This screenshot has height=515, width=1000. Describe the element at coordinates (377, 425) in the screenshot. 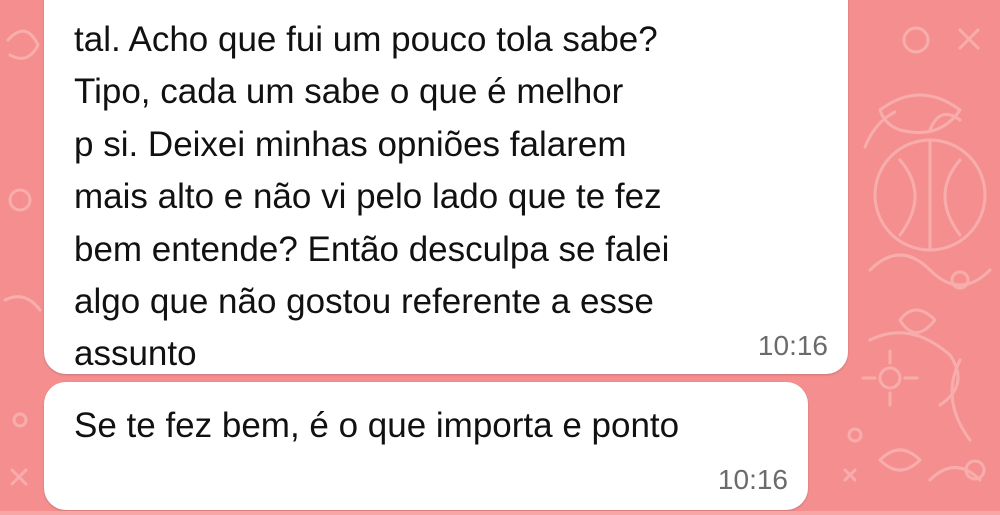

I see `message-text: Se te fez bem, é o que importa e ponto` at that location.